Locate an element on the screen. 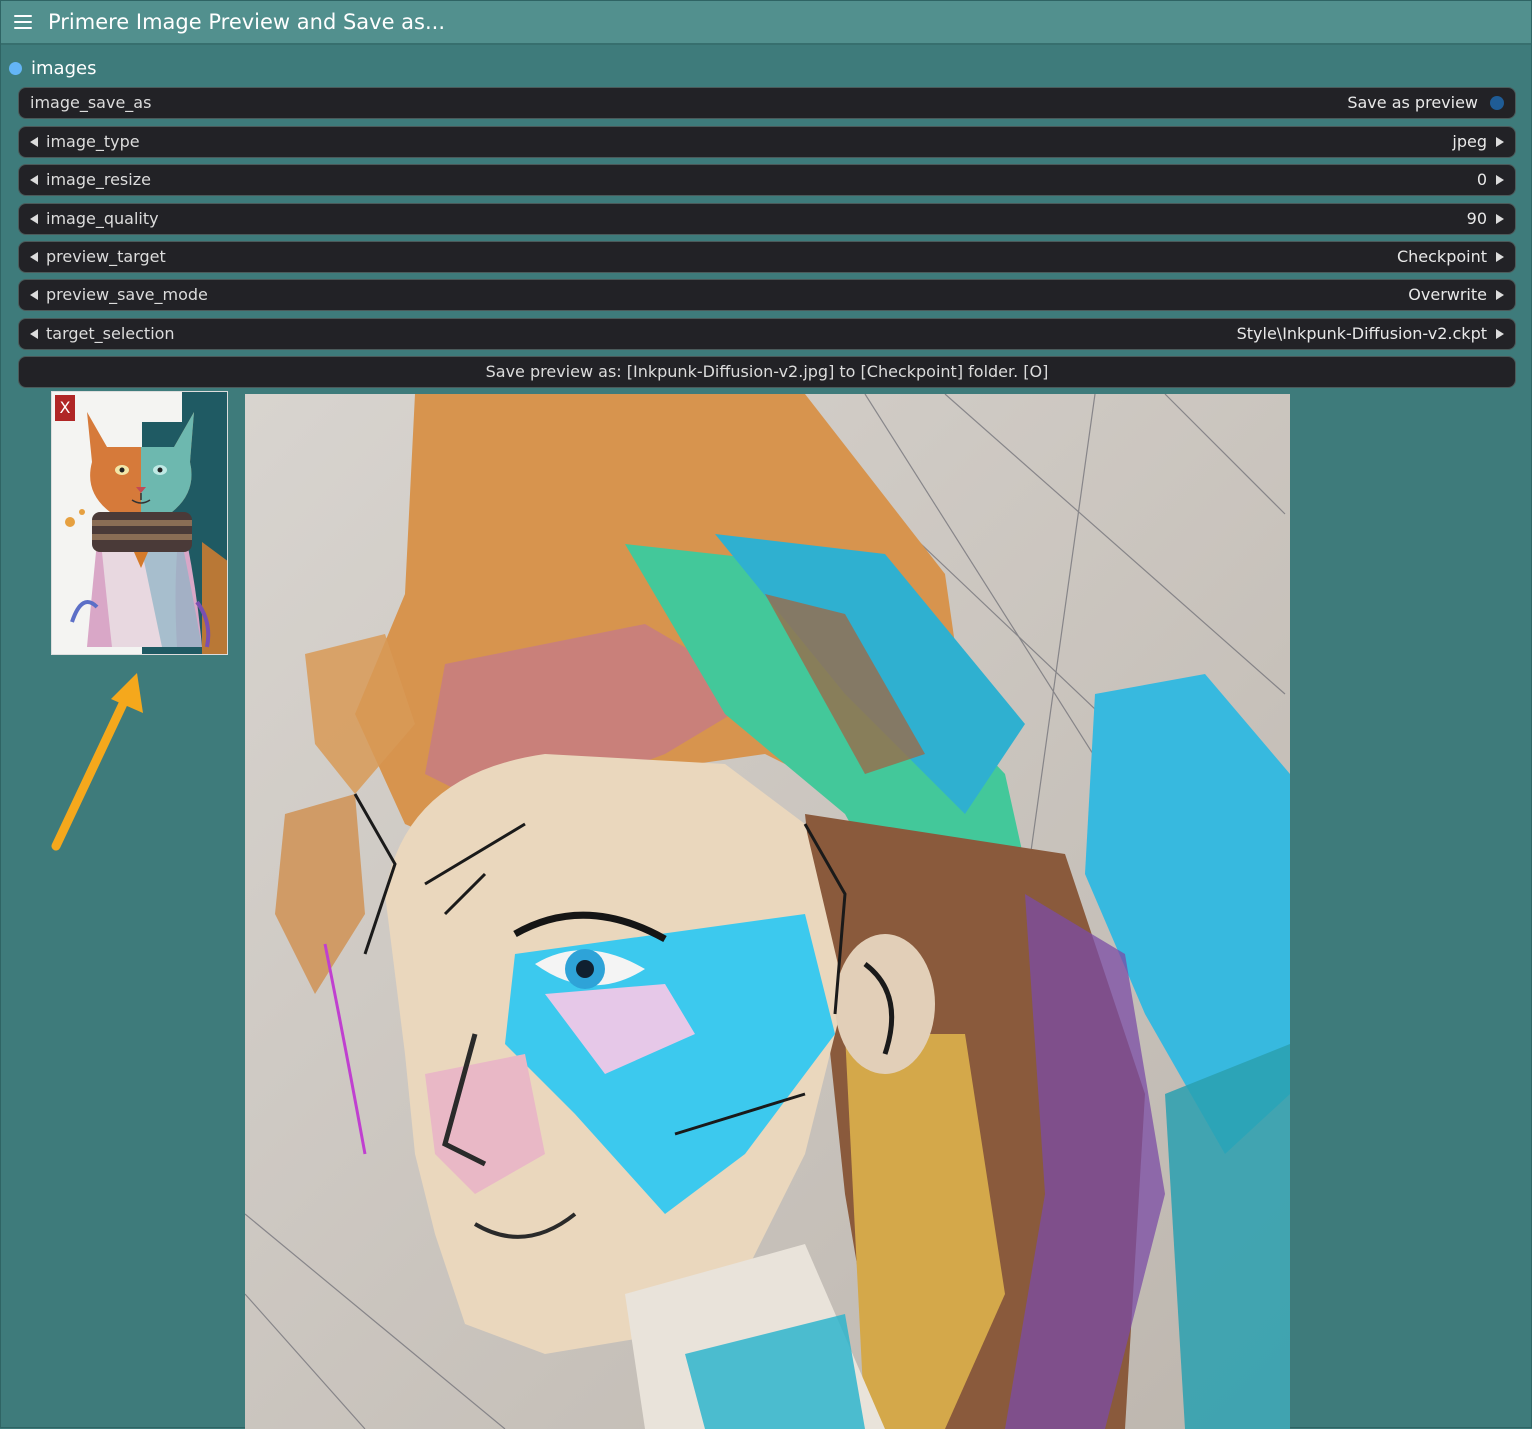  widget-label: image_save_as is located at coordinates (91, 102).